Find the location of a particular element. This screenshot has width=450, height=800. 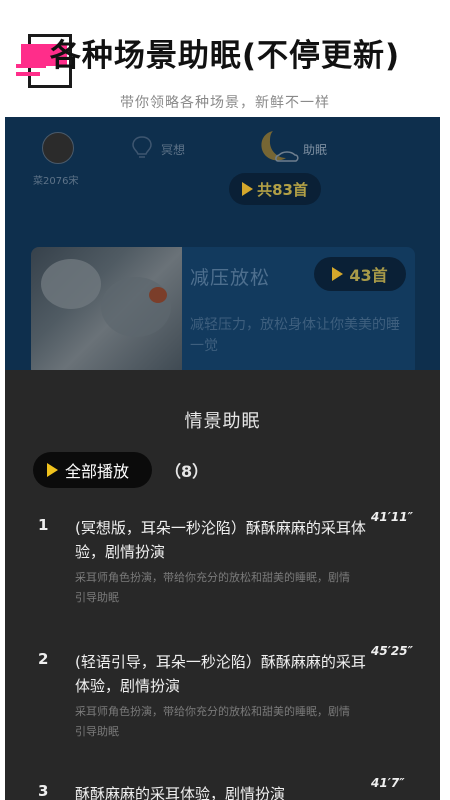

play-all-button: 全部播放 is located at coordinates (92, 470).